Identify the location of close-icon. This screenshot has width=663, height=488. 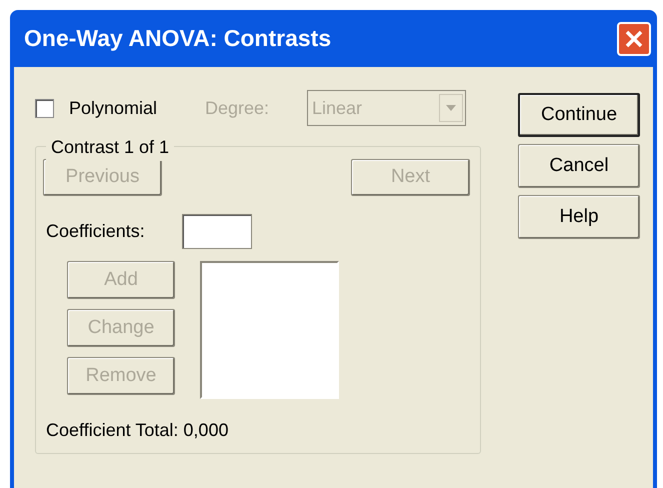
(634, 38).